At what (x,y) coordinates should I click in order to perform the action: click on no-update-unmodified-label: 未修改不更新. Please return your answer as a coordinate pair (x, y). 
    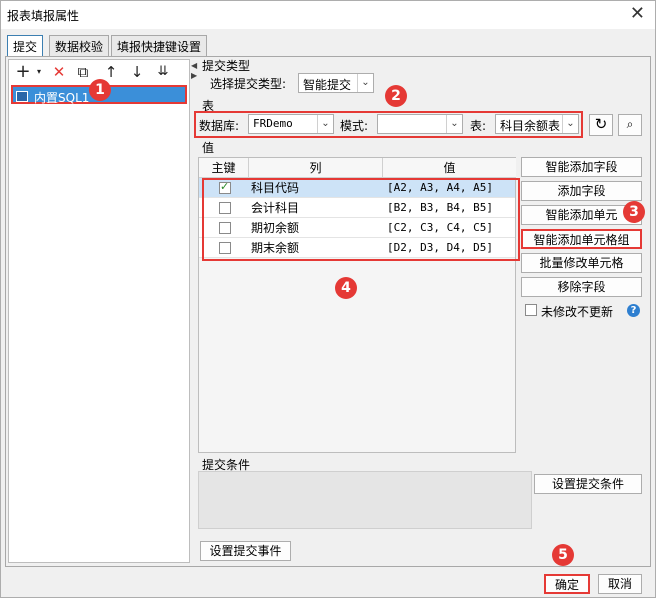
    Looking at the image, I should click on (577, 312).